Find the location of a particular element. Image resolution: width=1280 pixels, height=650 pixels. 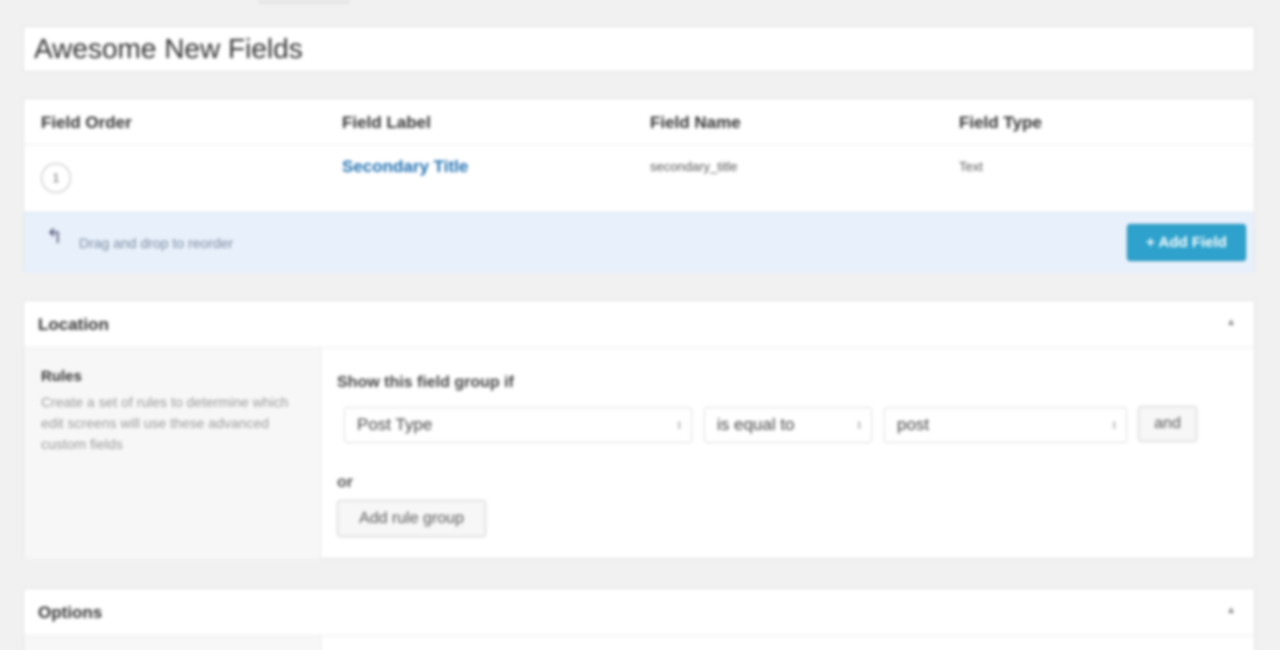

rule-operator-select: is equal to ↕ is located at coordinates (788, 425).